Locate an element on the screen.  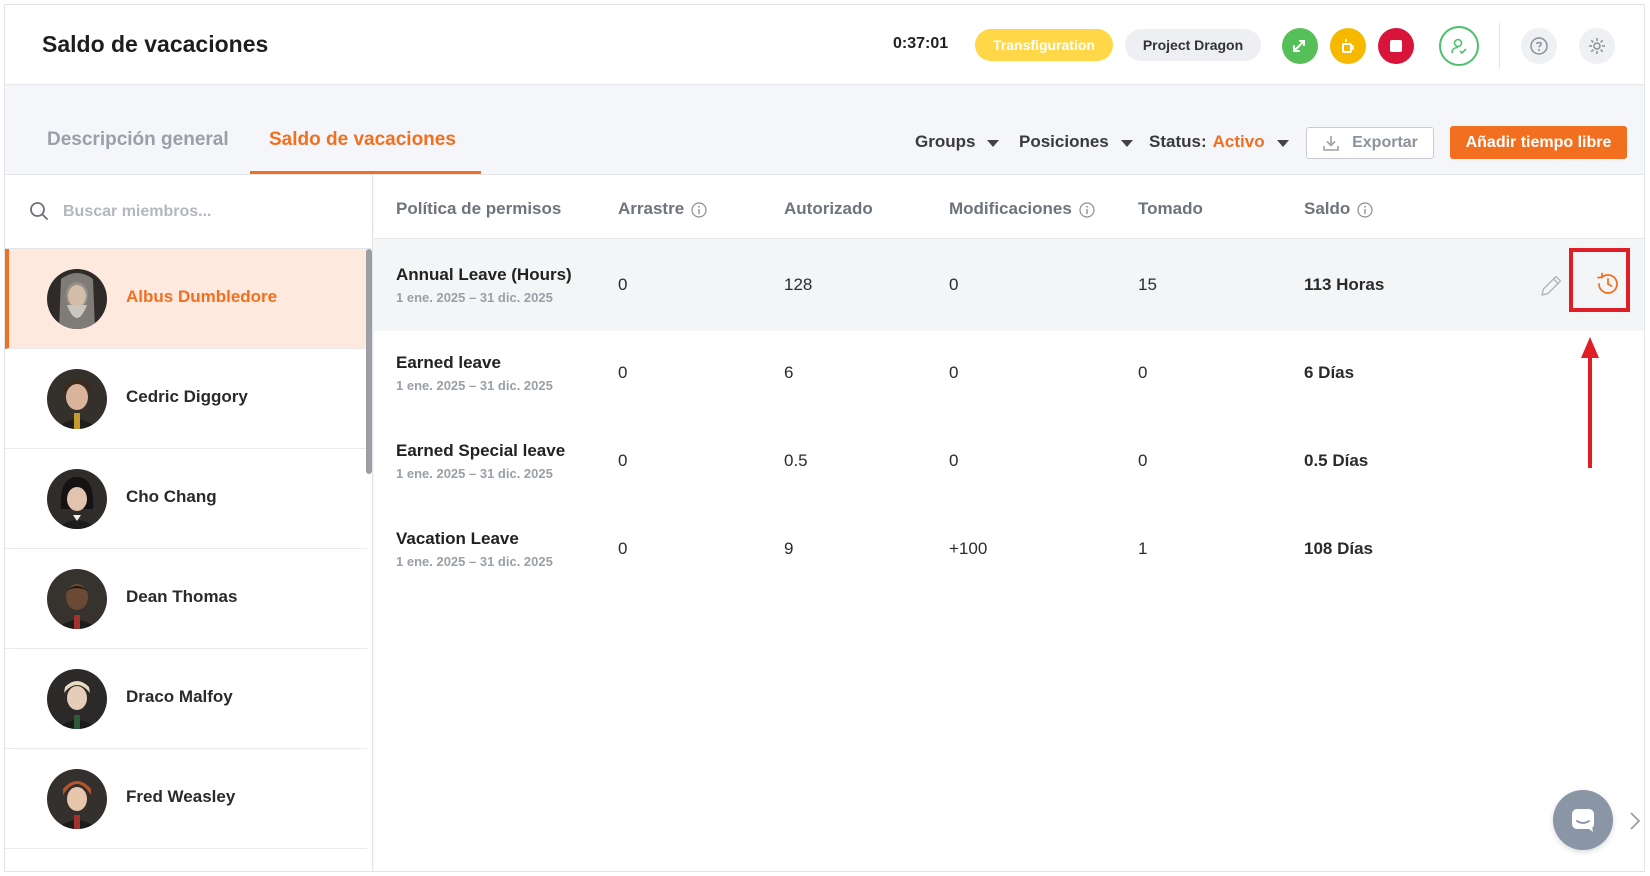
positions-filter-dropdown: Posiciones is located at coordinates (1076, 142).